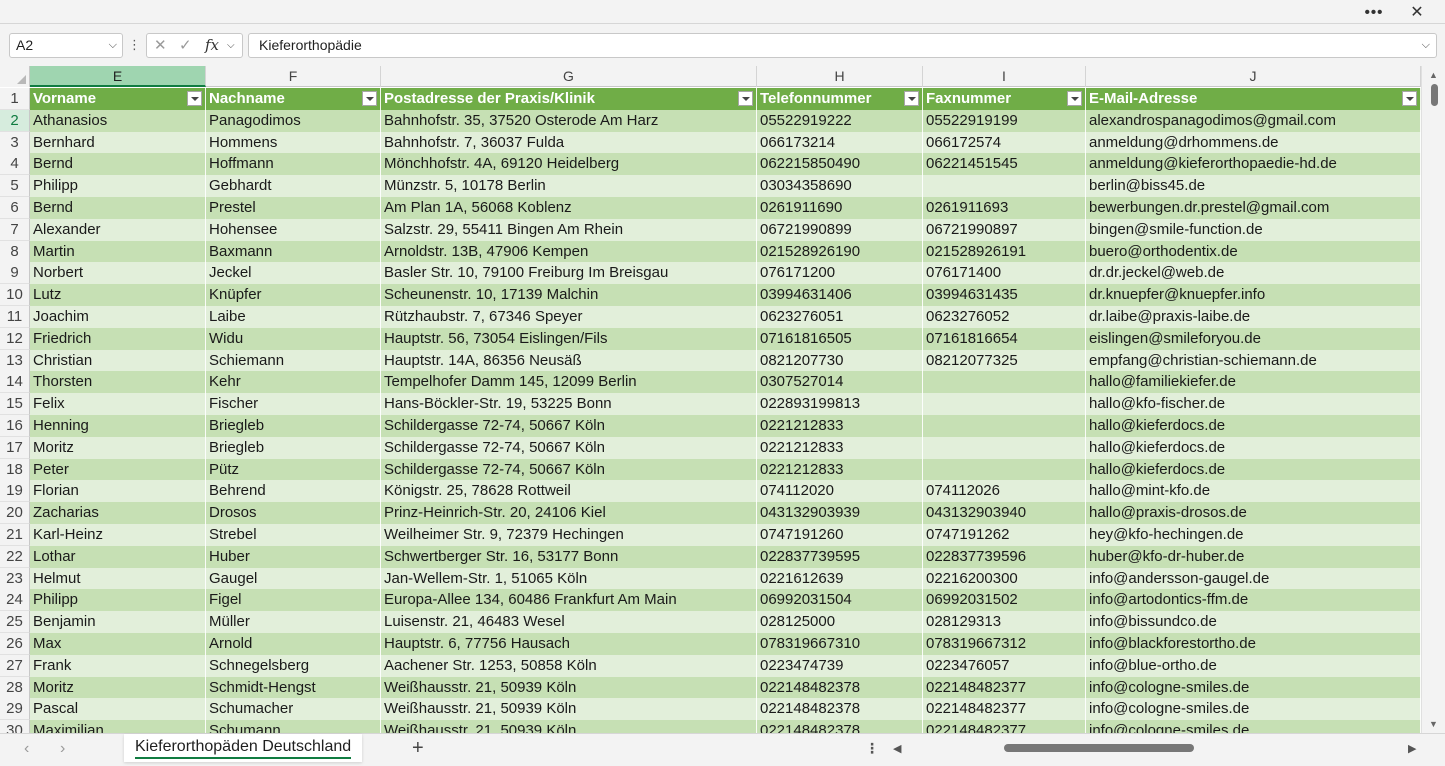 This screenshot has height=766, width=1445. I want to click on table-cell: 06721990897, so click(1004, 229).